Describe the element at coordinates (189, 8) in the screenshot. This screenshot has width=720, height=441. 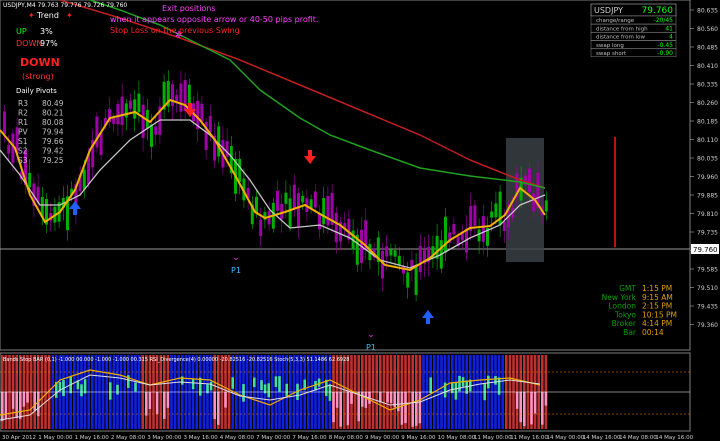
I see `annotation-exit: Exit positions` at that location.